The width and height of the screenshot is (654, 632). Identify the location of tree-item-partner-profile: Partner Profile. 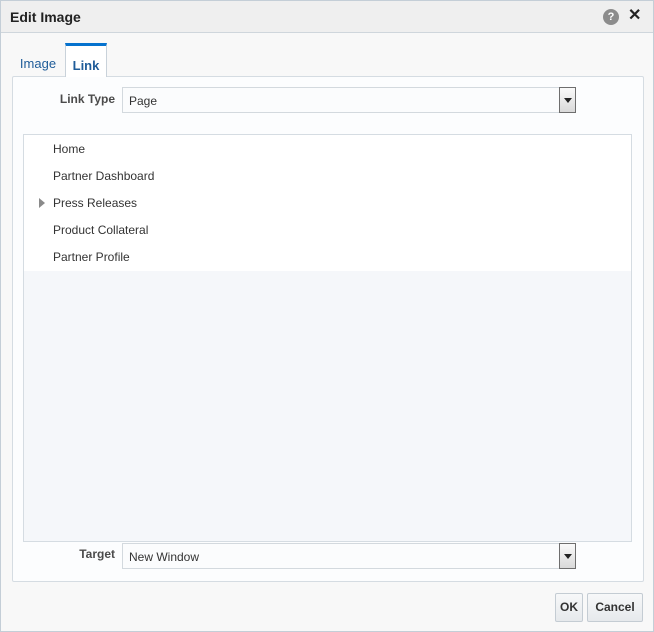
(91, 257).